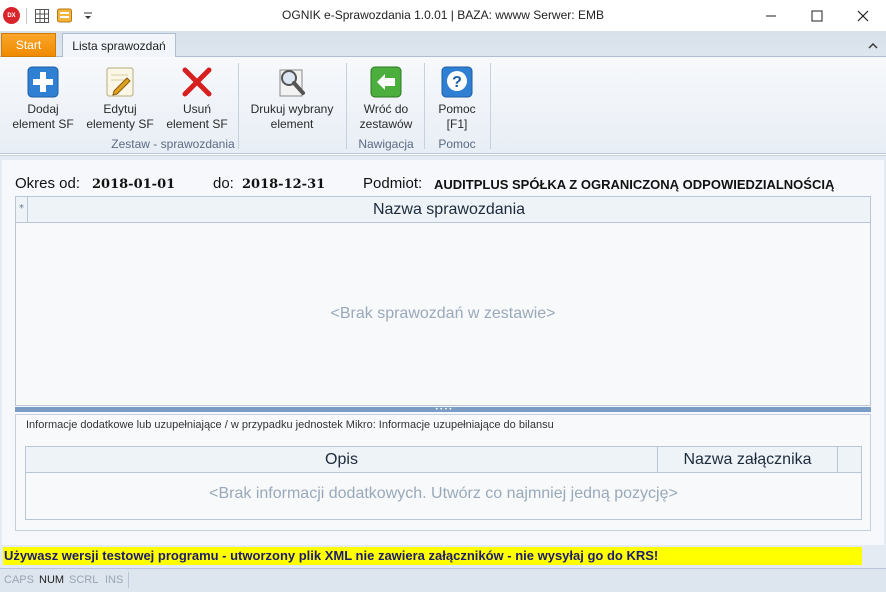 This screenshot has height=592, width=886. Describe the element at coordinates (443, 580) in the screenshot. I see `status-bar: CAPS NUM SCRL INS` at that location.